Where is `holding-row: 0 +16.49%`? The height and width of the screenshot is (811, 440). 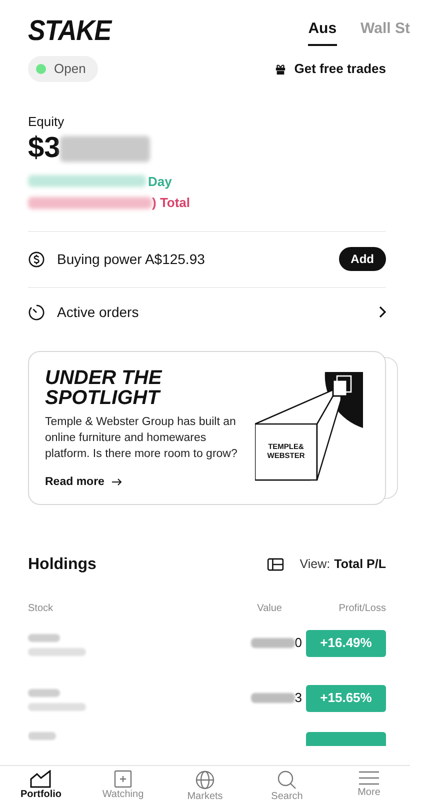 holding-row: 0 +16.49% is located at coordinates (207, 643).